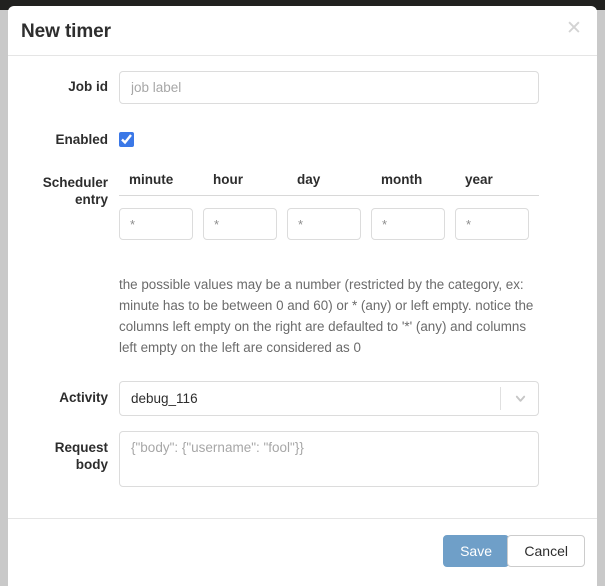 The image size is (605, 586). Describe the element at coordinates (324, 224) in the screenshot. I see `scheduler-input-day` at that location.